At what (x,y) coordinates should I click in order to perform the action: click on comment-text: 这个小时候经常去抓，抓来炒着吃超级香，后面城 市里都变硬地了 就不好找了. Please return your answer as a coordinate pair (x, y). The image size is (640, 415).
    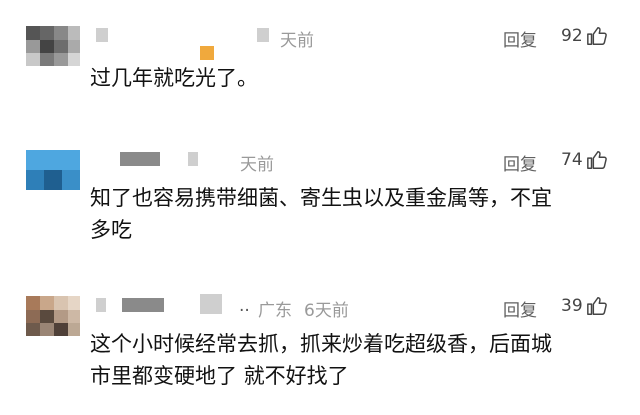
    Looking at the image, I should click on (321, 360).